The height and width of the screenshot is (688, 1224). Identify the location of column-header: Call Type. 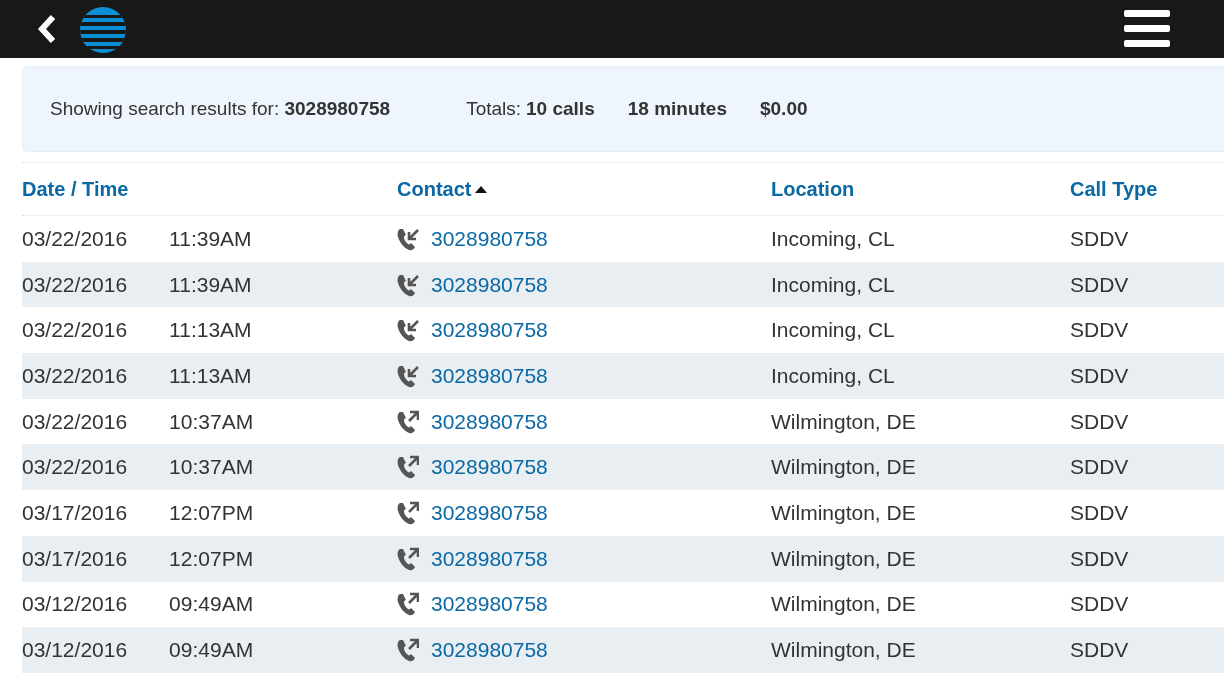
(1114, 189).